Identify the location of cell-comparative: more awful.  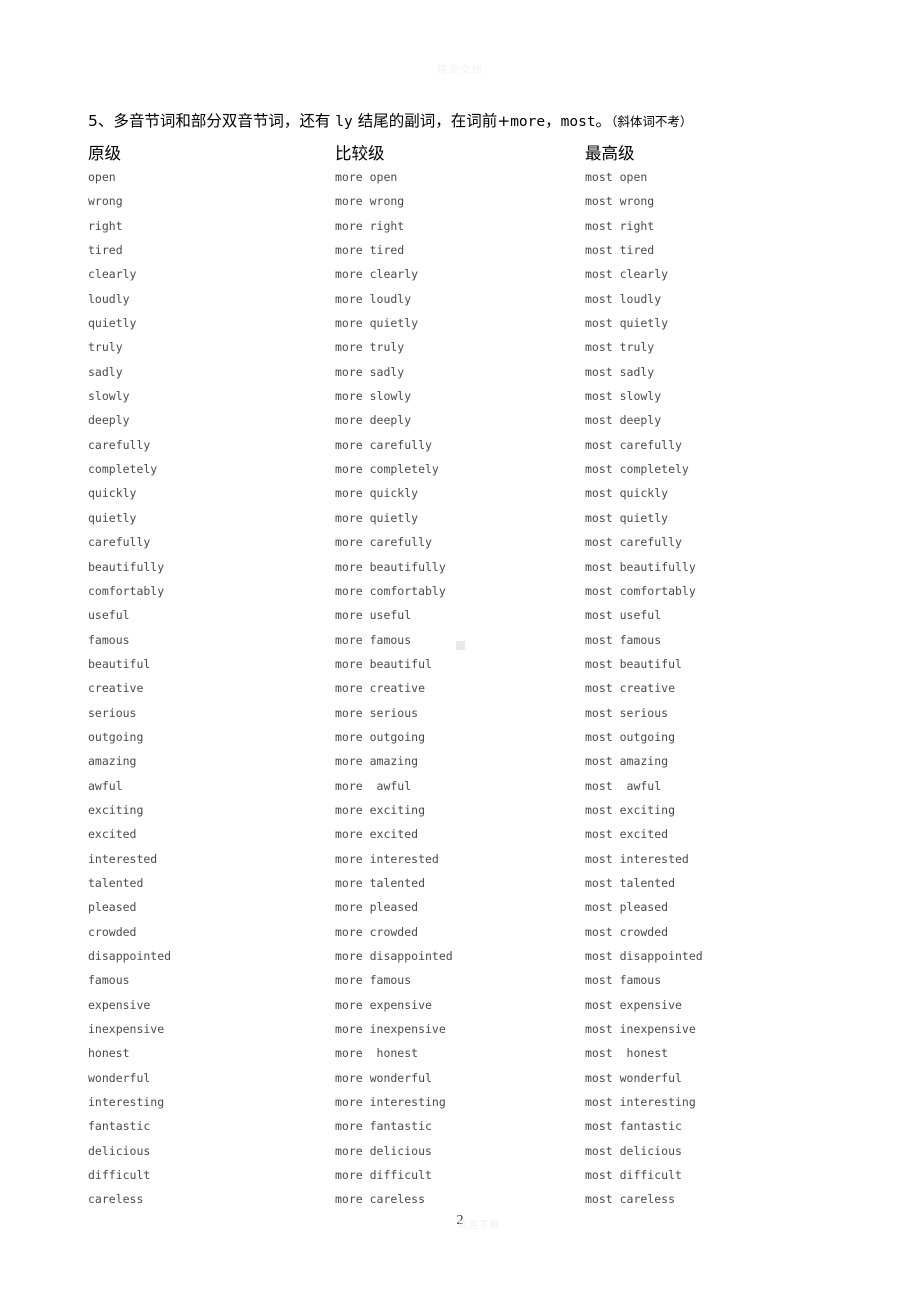
(373, 785).